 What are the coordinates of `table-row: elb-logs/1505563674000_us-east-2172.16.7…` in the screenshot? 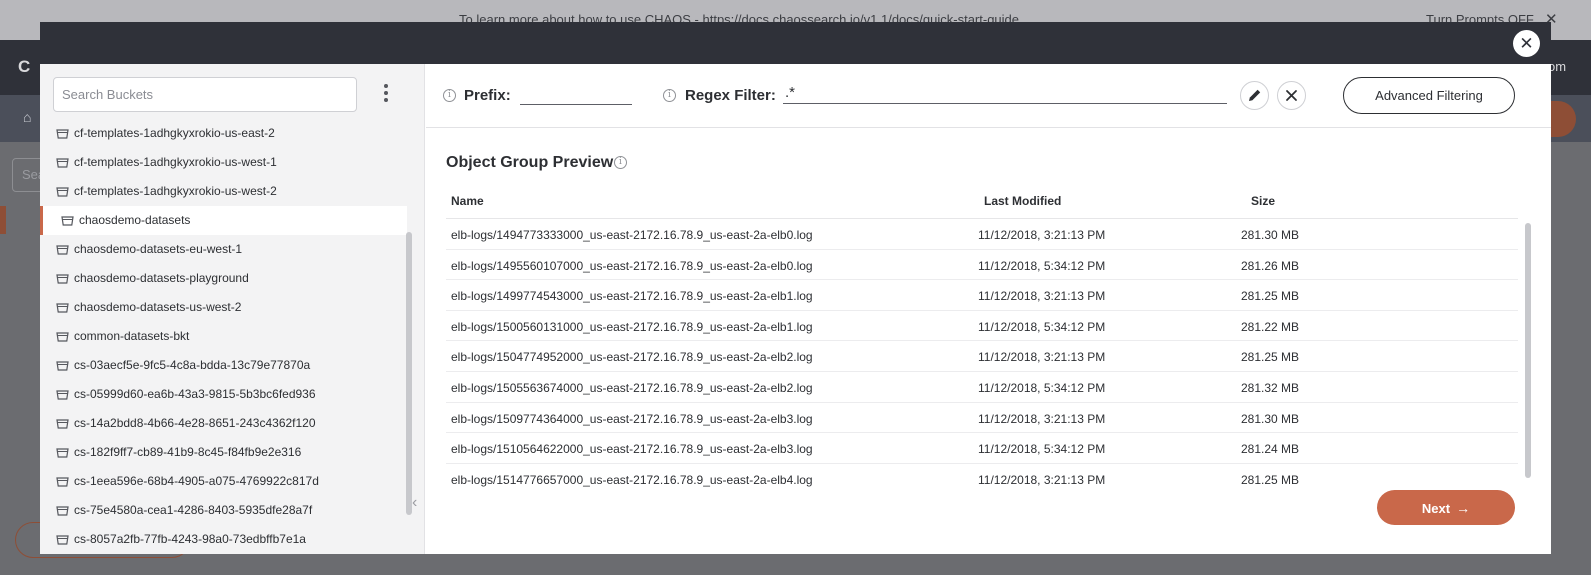 It's located at (982, 387).